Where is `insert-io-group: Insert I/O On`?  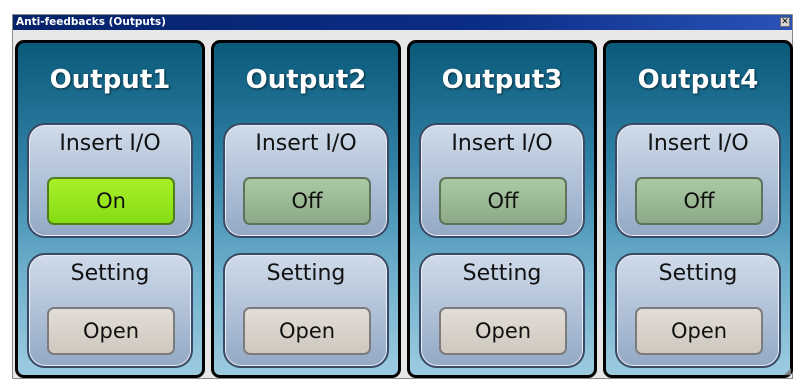 insert-io-group: Insert I/O On is located at coordinates (110, 180).